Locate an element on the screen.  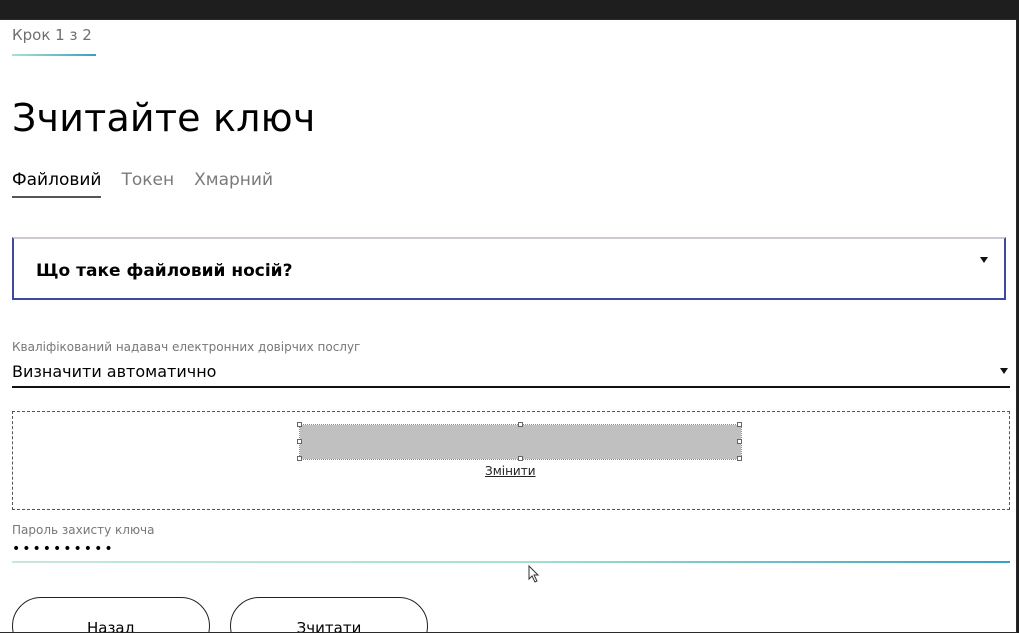
key-type-tabs: Файловий Токен Хмарний is located at coordinates (152, 184).